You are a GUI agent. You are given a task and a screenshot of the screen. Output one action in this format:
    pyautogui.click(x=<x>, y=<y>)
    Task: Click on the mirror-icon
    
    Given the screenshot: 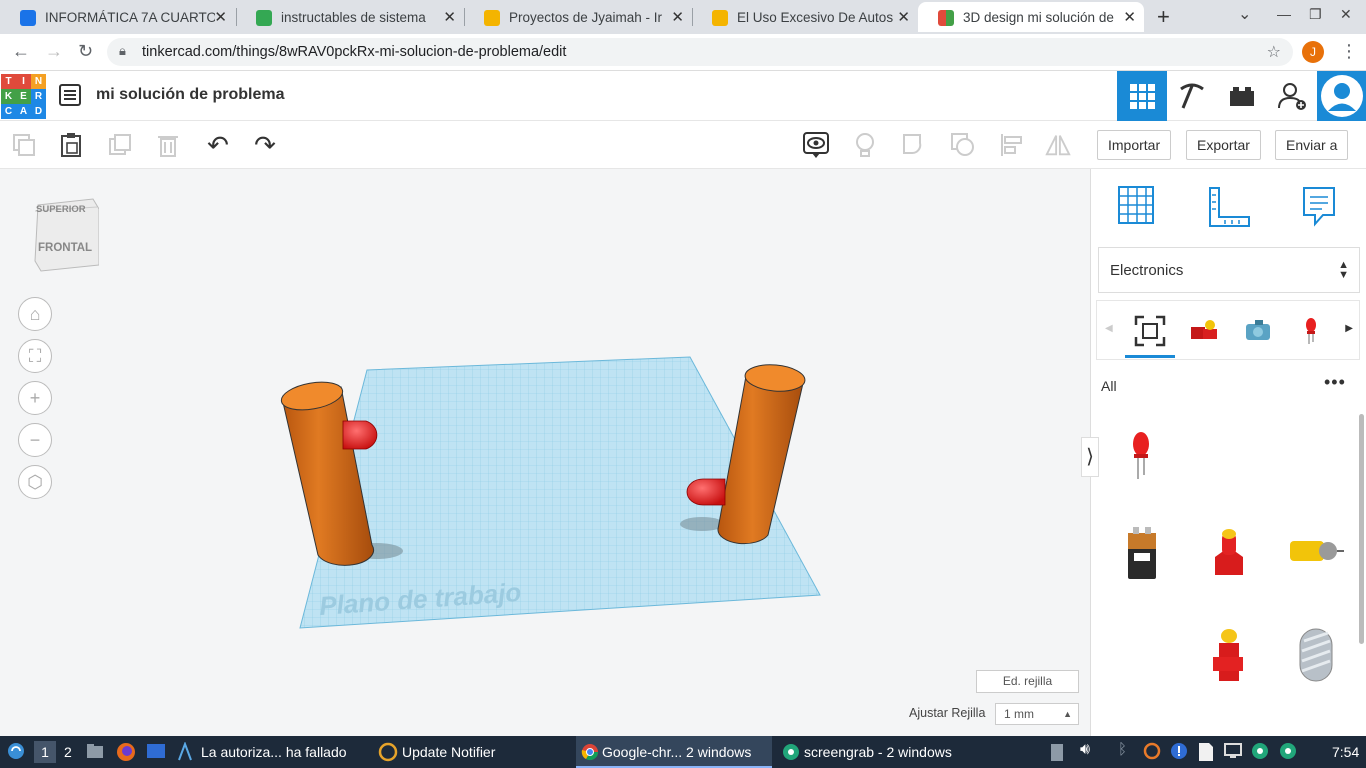 What is the action you would take?
    pyautogui.click(x=1058, y=145)
    